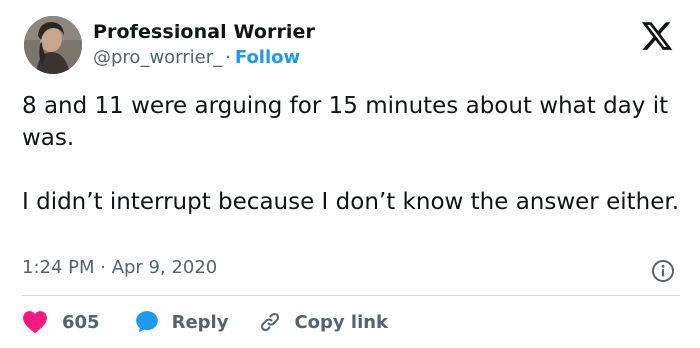  Describe the element at coordinates (53, 45) in the screenshot. I see `avatar` at that location.